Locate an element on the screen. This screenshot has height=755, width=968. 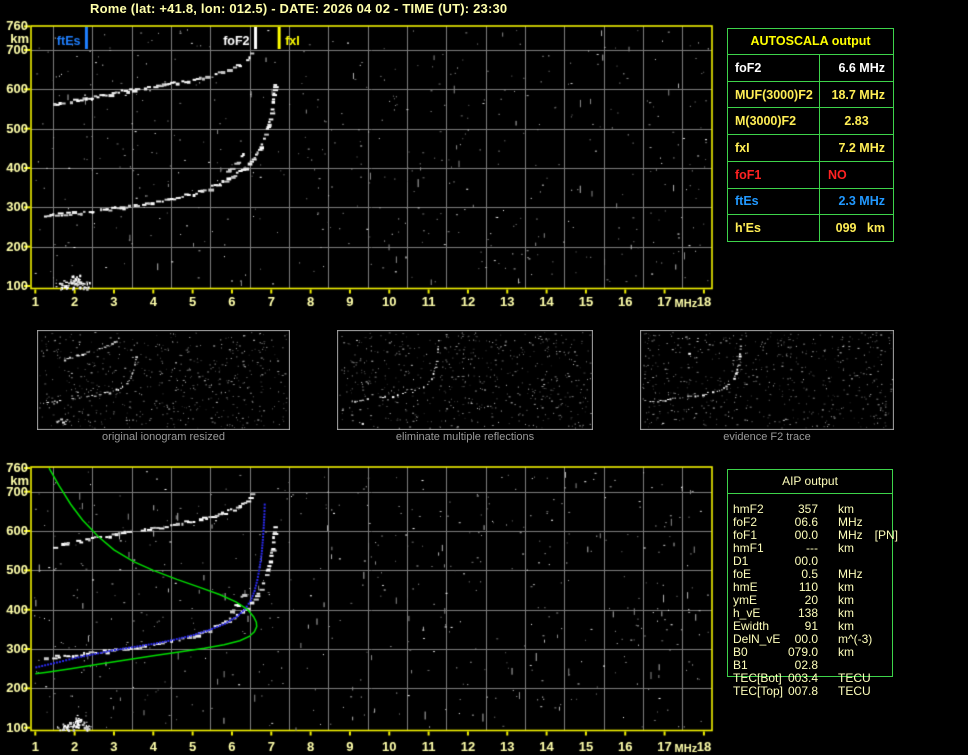
autoscala-row-foF1: foF1 NO is located at coordinates (810, 175).